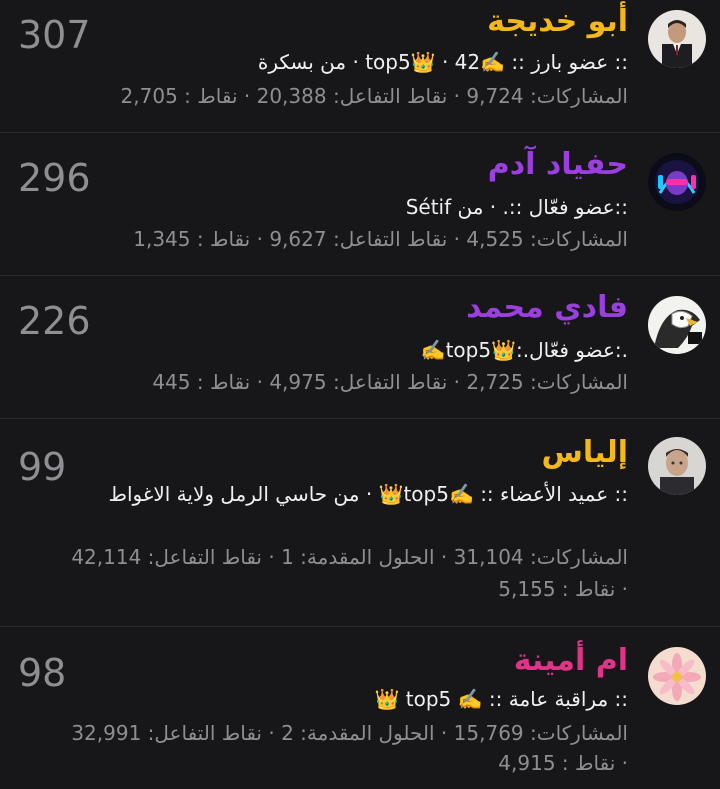 The width and height of the screenshot is (720, 789). What do you see at coordinates (571, 660) in the screenshot?
I see `member-name: ام أمينة` at bounding box center [571, 660].